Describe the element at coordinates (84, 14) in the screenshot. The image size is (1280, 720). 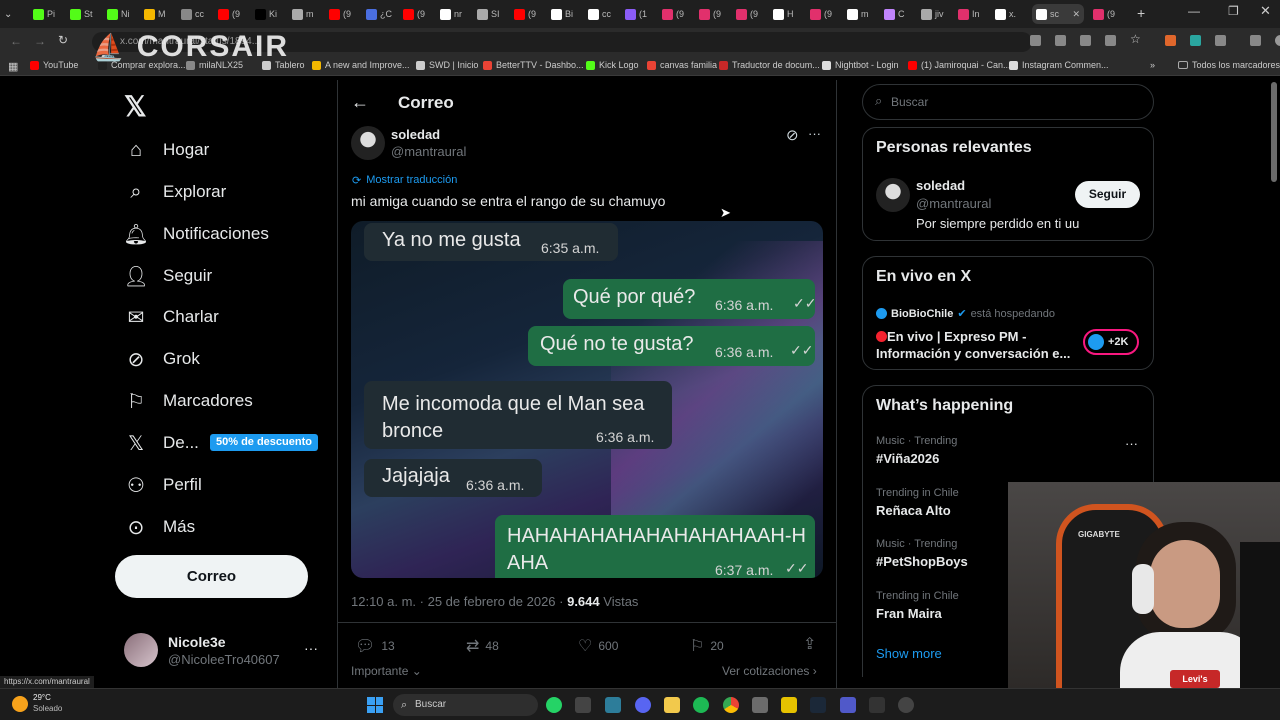
I see `browser-tab: St` at that location.